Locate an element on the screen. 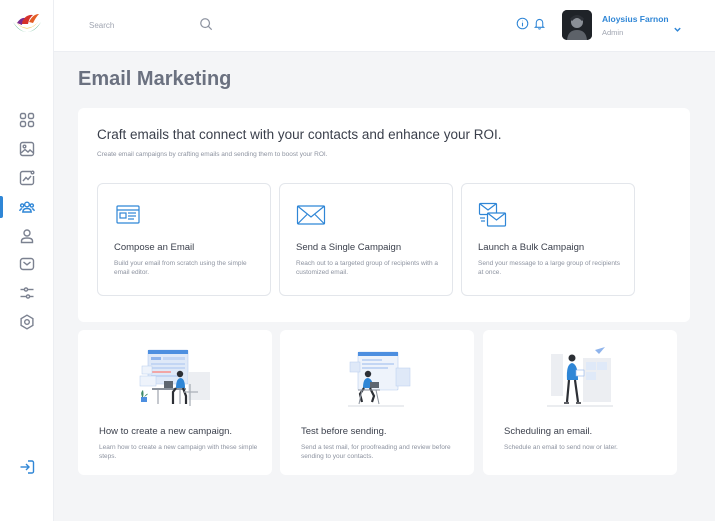  compose-email-icon is located at coordinates (129, 215).